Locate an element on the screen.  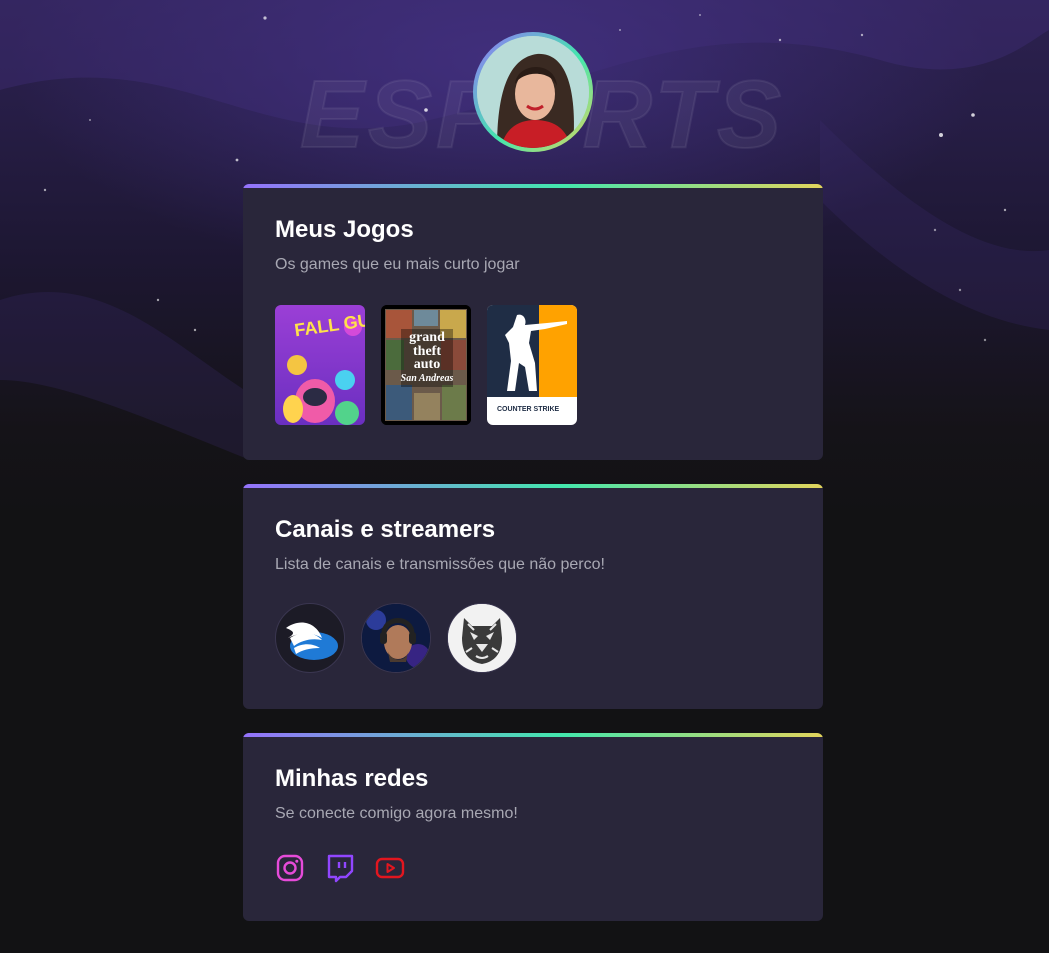
gta-logo-line-4: San Andreas is located at coordinates (427, 378).